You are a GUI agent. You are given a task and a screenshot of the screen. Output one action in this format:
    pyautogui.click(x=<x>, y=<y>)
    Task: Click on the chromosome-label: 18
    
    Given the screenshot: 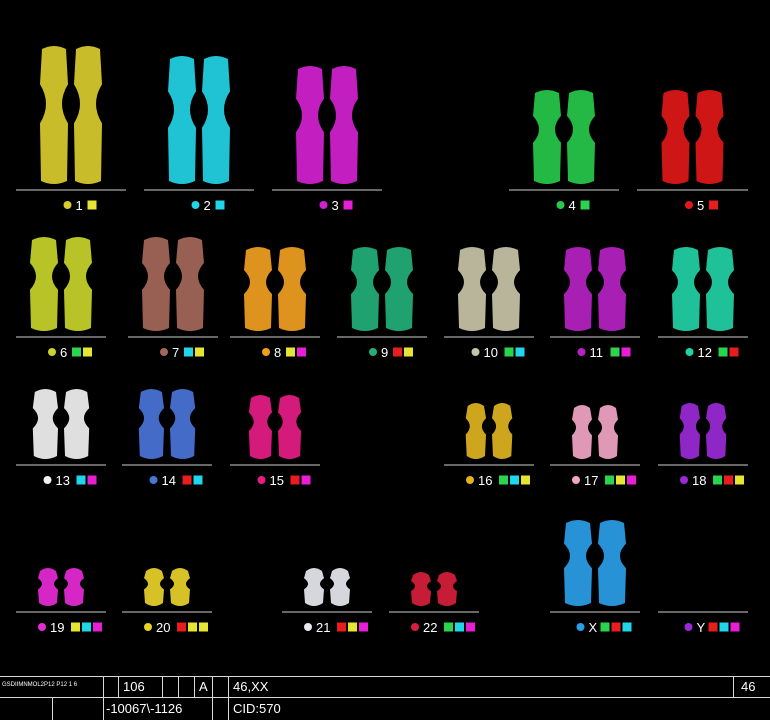 What is the action you would take?
    pyautogui.click(x=699, y=480)
    